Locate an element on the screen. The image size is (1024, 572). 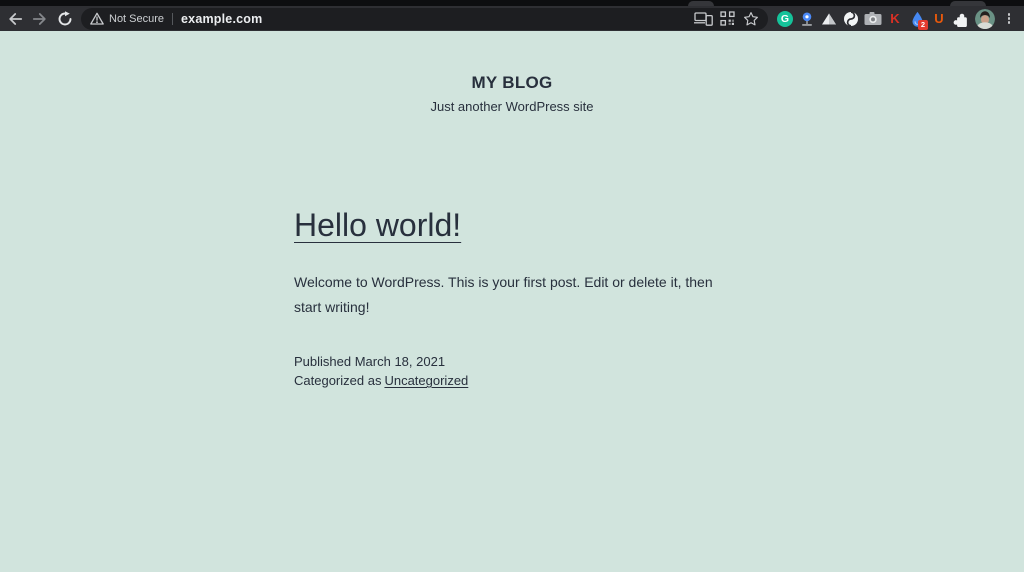
send-to-devices-button is located at coordinates (703, 19).